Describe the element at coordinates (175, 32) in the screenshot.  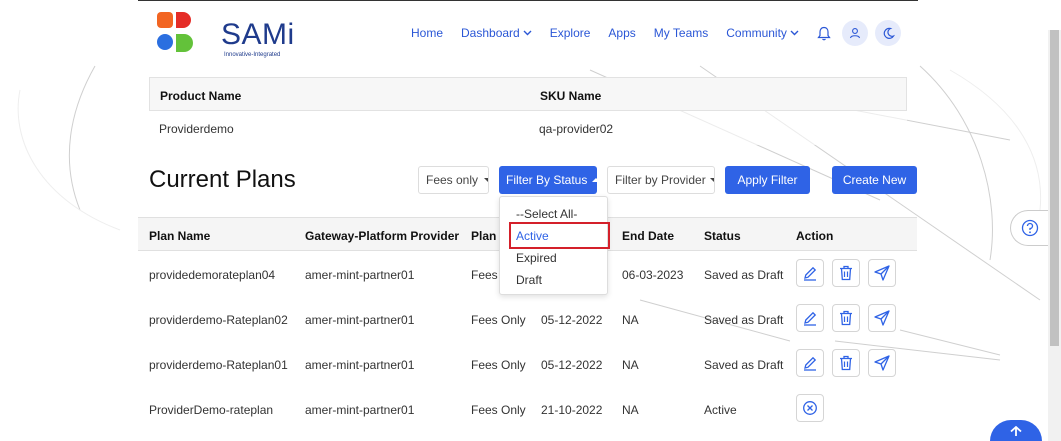
I see `sami-logo-mark` at that location.